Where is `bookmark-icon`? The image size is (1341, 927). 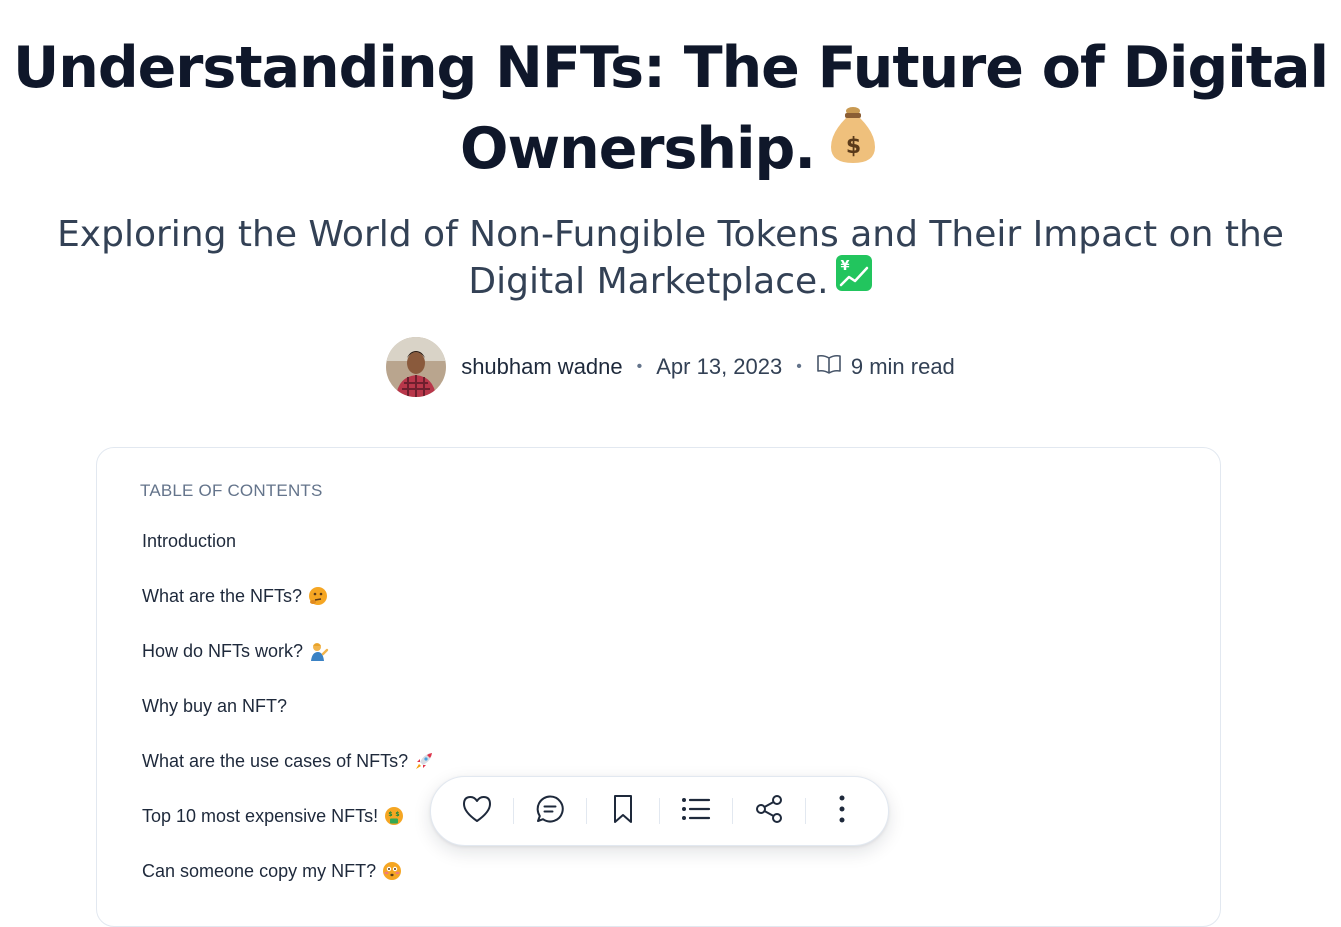 bookmark-icon is located at coordinates (623, 811).